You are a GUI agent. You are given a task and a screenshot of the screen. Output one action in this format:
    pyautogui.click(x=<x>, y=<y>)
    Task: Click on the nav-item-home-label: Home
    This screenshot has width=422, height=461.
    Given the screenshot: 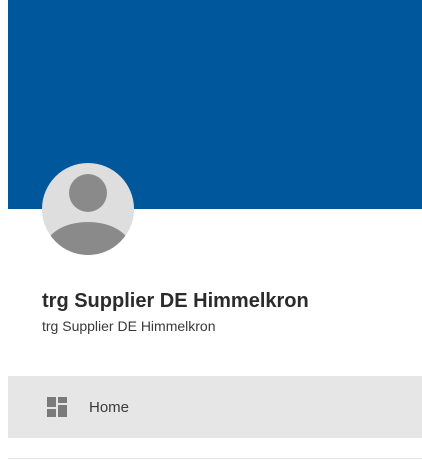 What is the action you would take?
    pyautogui.click(x=109, y=407)
    